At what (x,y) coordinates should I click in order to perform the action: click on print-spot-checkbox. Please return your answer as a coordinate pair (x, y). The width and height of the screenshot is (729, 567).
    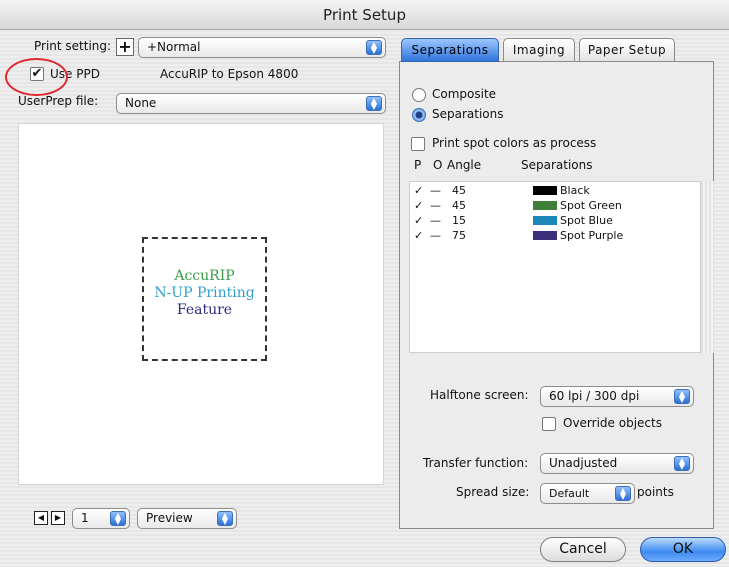
    Looking at the image, I should click on (418, 144).